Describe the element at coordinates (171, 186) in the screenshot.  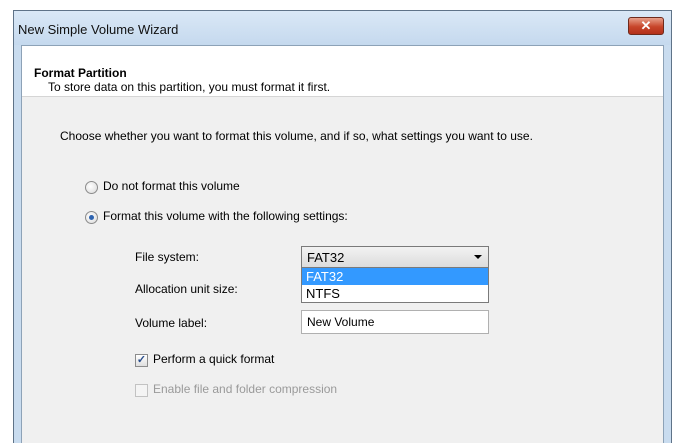
I see `do-not-format-label: Do not format this volume` at that location.